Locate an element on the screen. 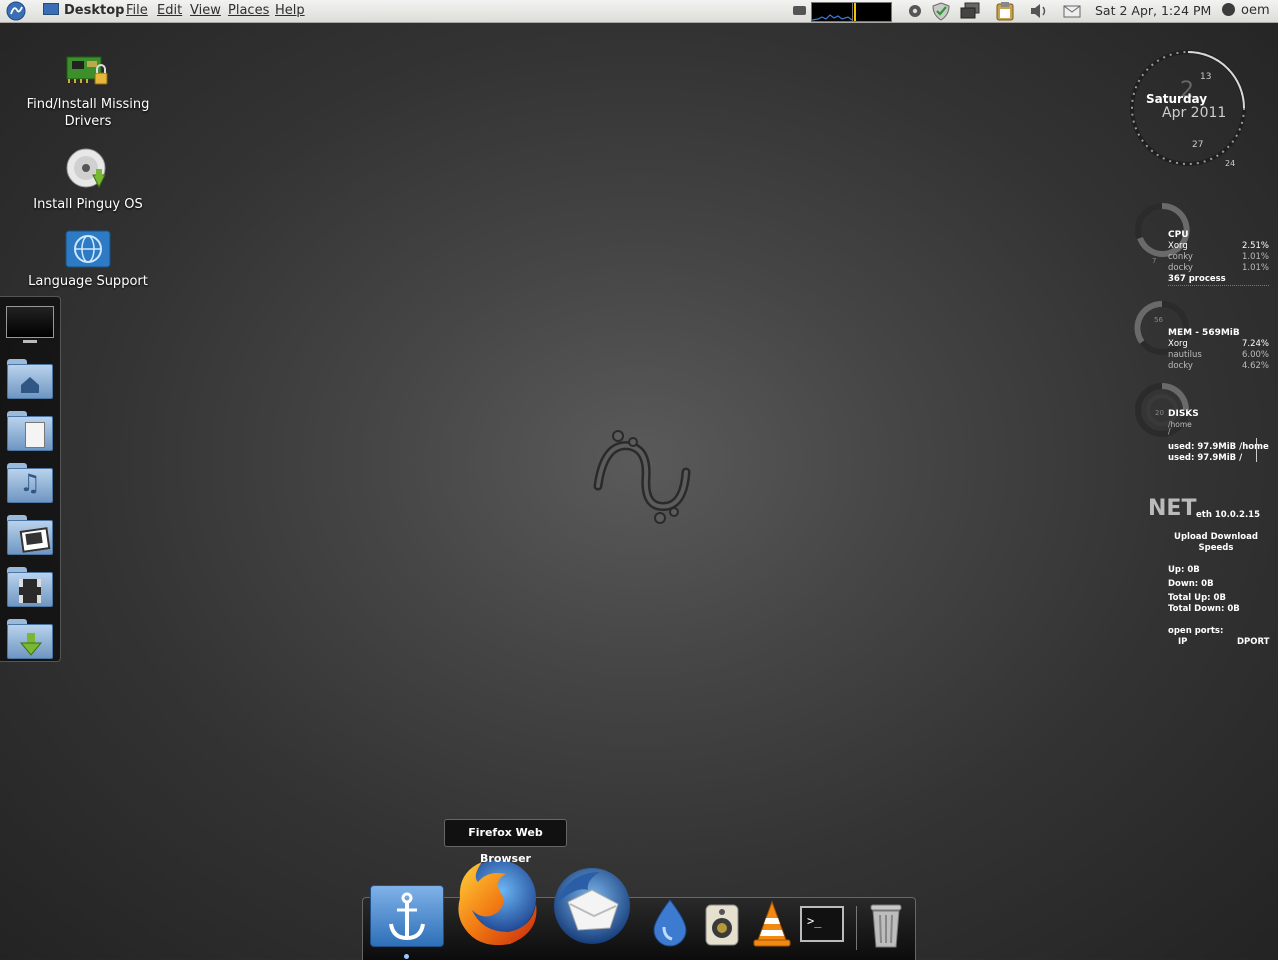 The width and height of the screenshot is (1278, 960). trash-icon is located at coordinates (886, 925).